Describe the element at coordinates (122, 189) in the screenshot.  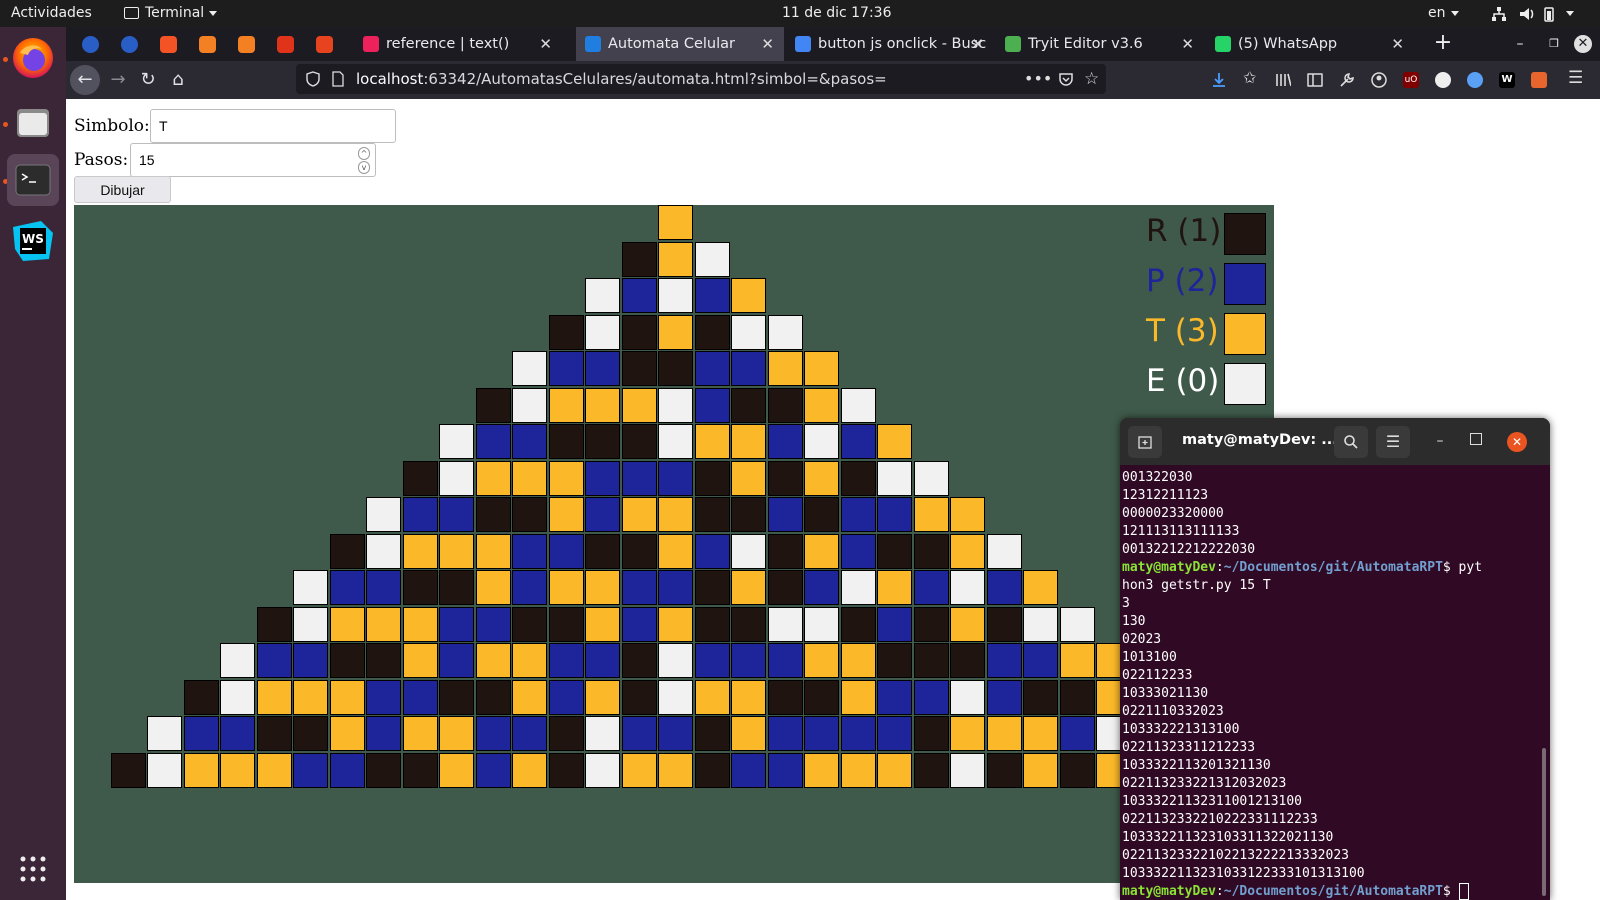
I see `dibujar-button: Dibujar` at that location.